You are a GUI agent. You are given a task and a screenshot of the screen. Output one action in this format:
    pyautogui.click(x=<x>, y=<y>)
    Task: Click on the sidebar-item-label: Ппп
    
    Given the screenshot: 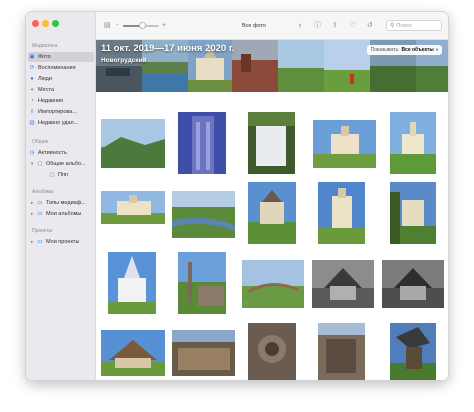 What is the action you would take?
    pyautogui.click(x=63, y=175)
    